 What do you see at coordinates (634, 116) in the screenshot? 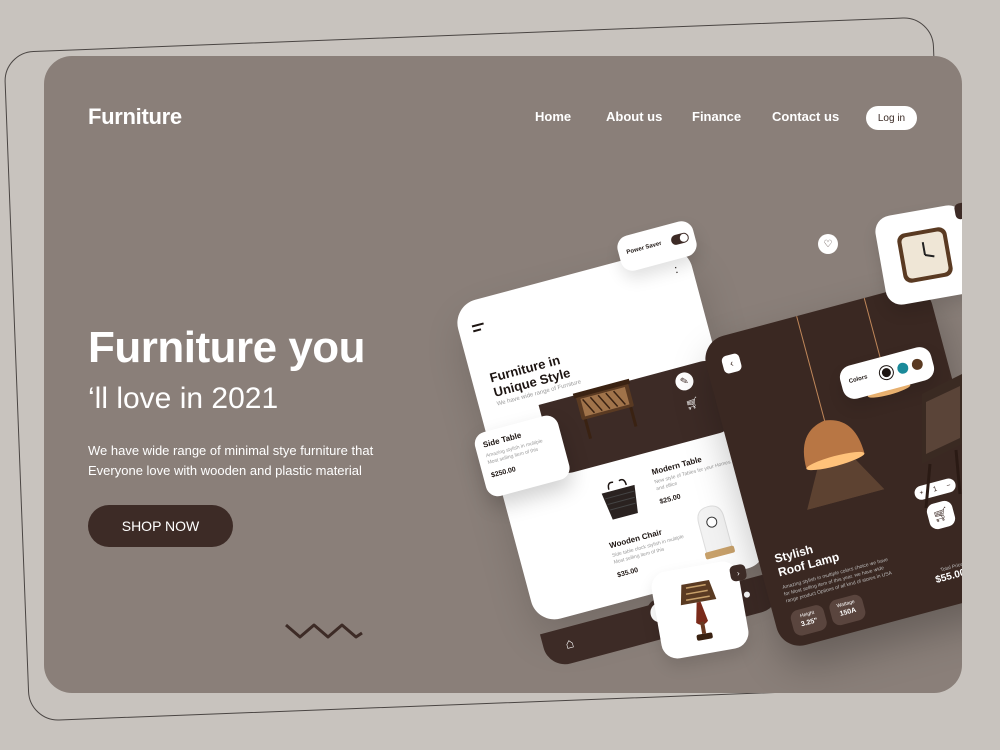
I see `nav-about: About us` at bounding box center [634, 116].